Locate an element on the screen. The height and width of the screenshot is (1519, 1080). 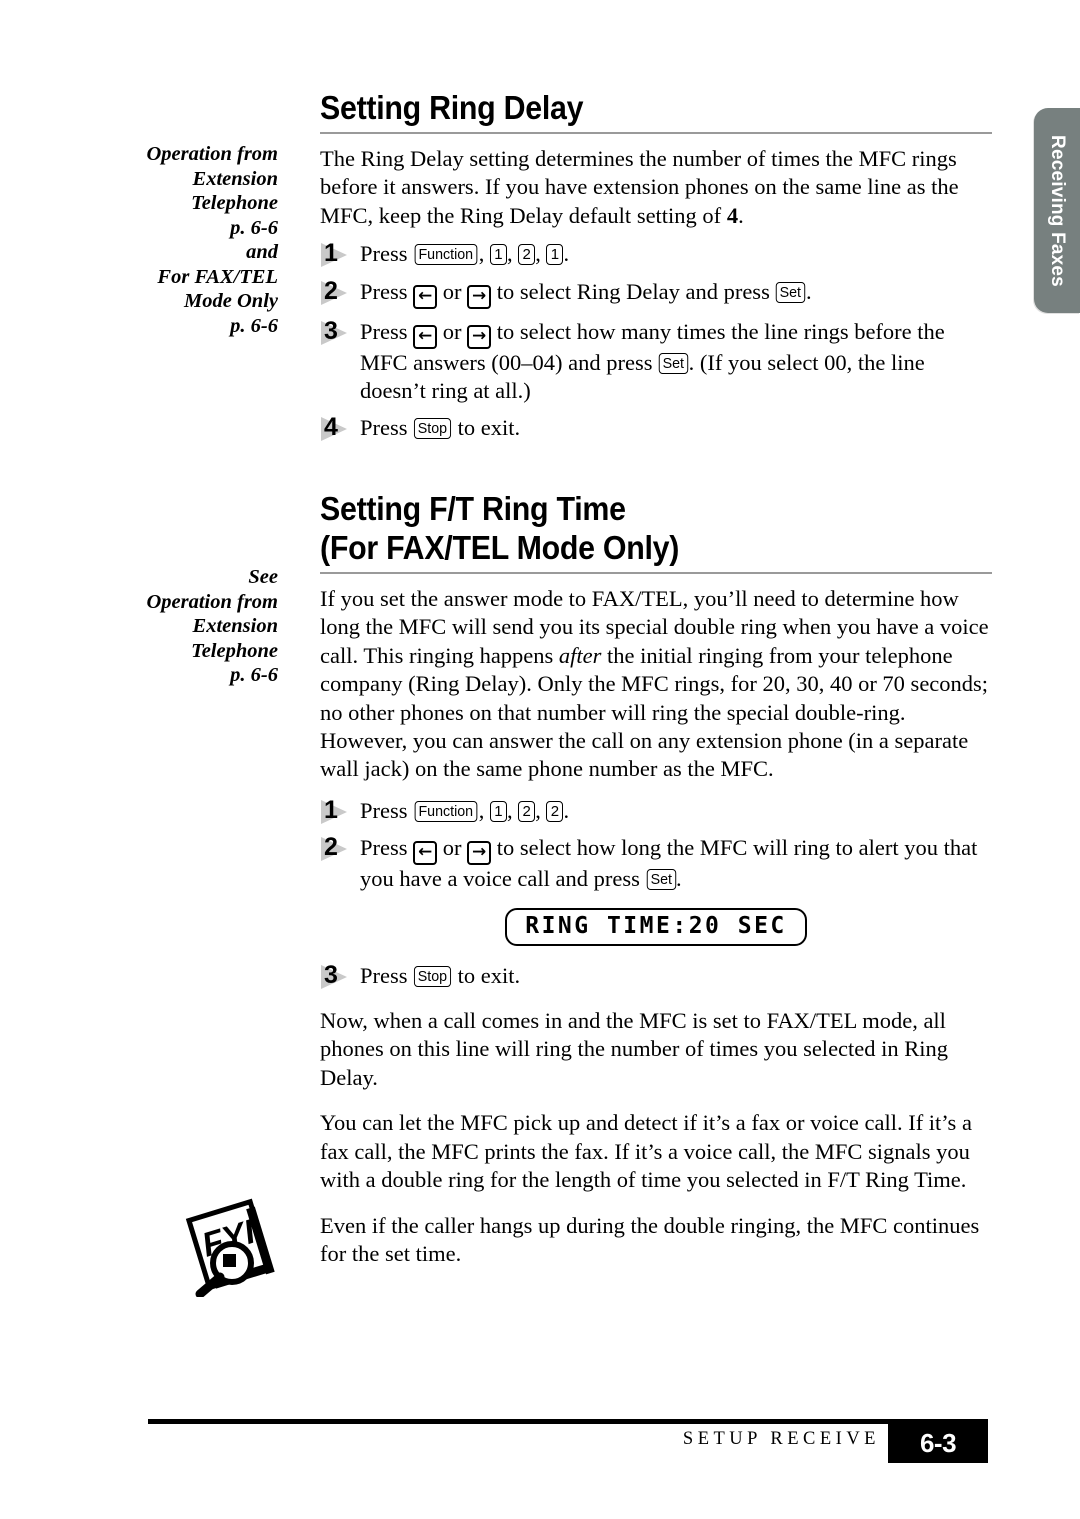
margin-note-1-line: Operation from is located at coordinates (212, 154).